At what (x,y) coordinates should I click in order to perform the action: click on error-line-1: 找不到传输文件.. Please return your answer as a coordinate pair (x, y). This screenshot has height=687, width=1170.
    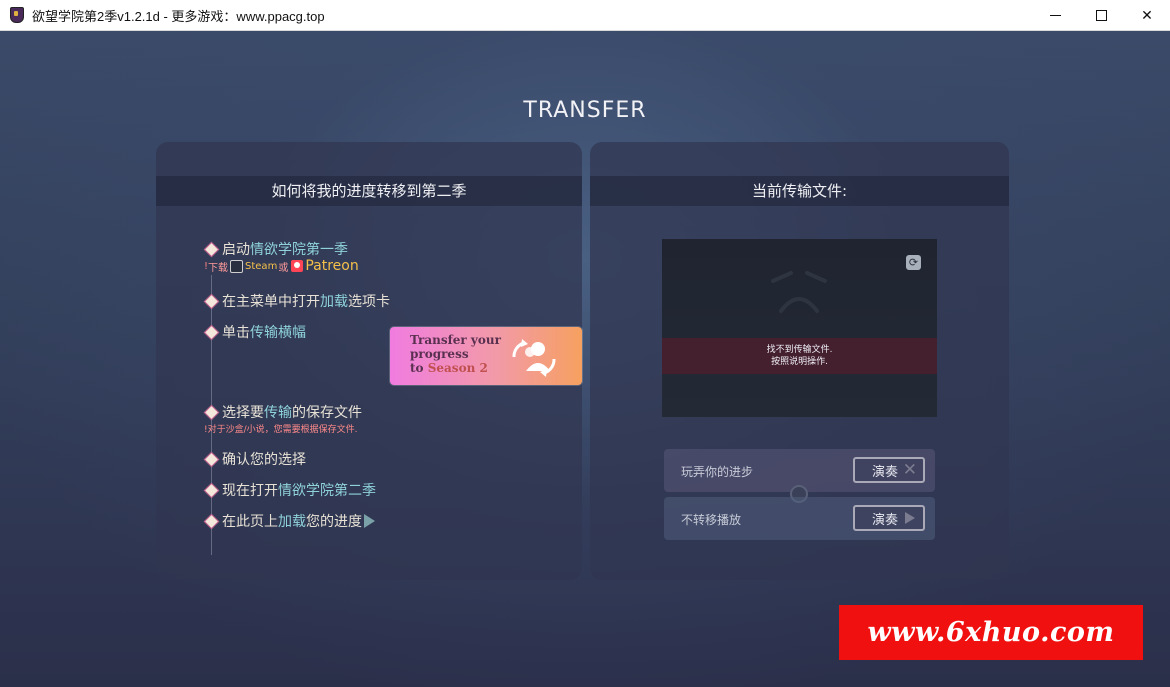
    Looking at the image, I should click on (799, 350).